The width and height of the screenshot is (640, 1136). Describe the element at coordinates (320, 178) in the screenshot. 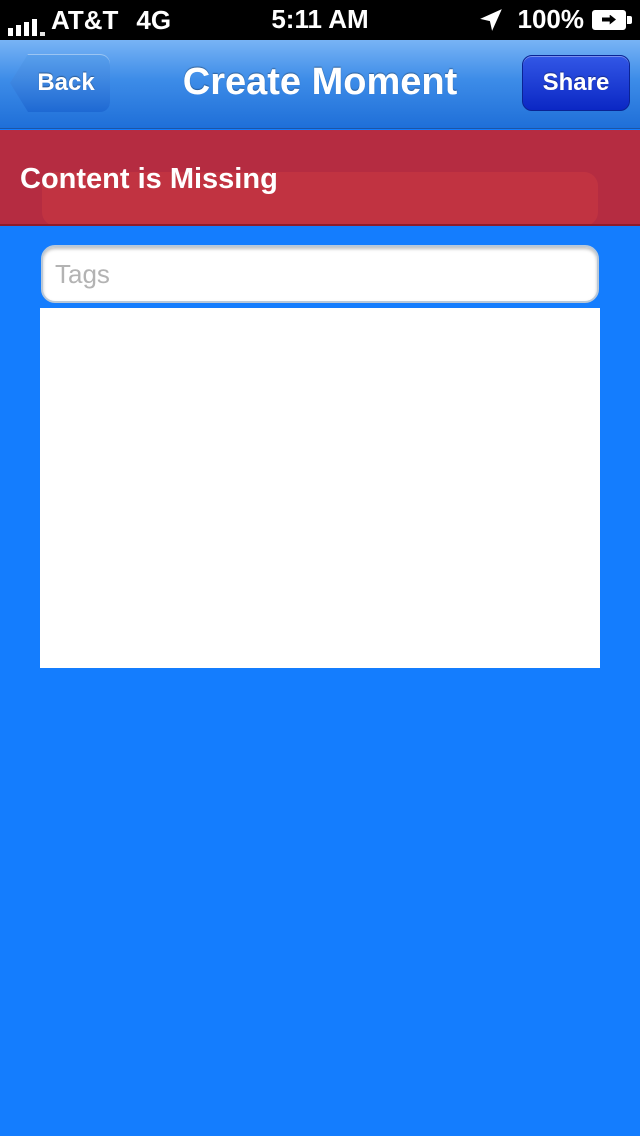

I see `error-banner: Content is Missing` at that location.